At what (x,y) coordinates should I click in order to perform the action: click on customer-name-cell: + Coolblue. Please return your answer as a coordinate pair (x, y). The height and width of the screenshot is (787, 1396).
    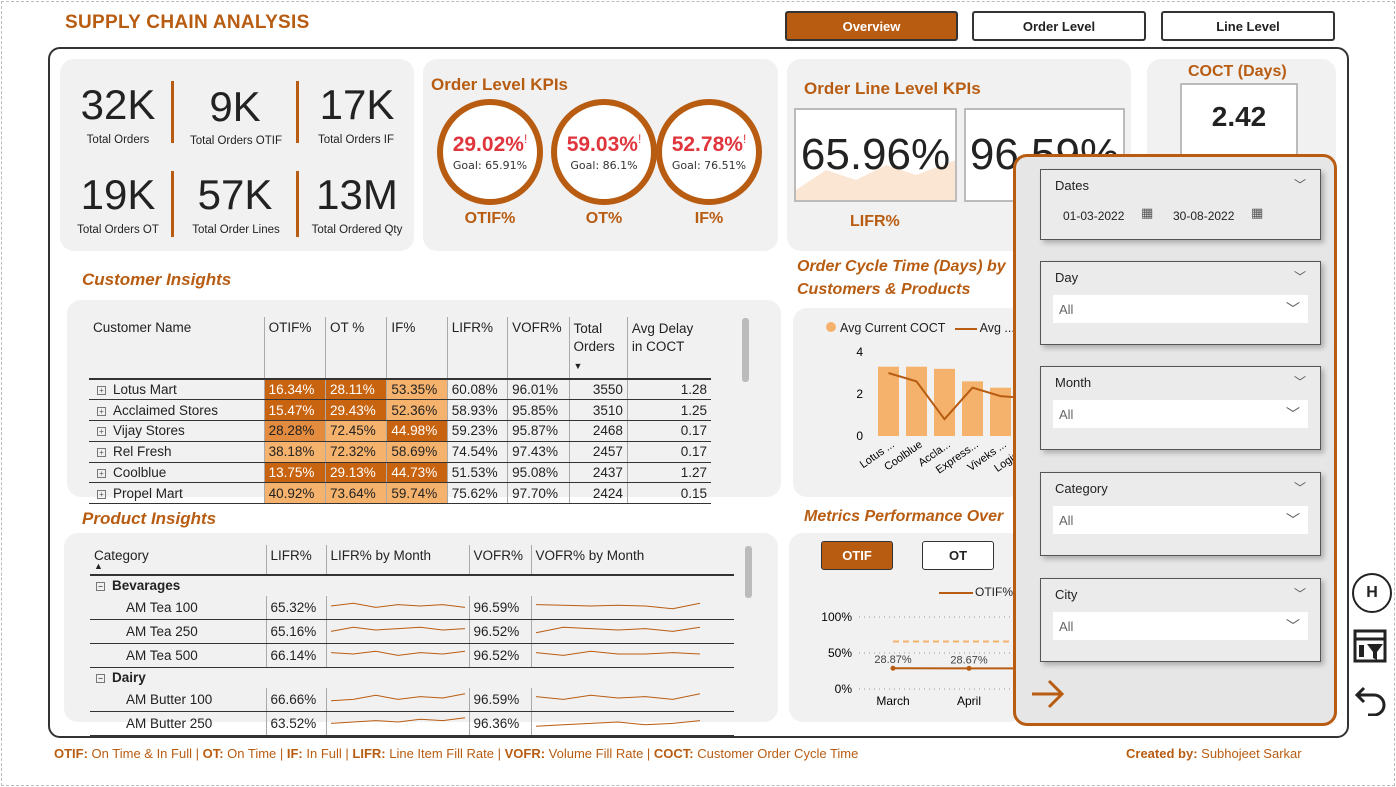
    Looking at the image, I should click on (177, 473).